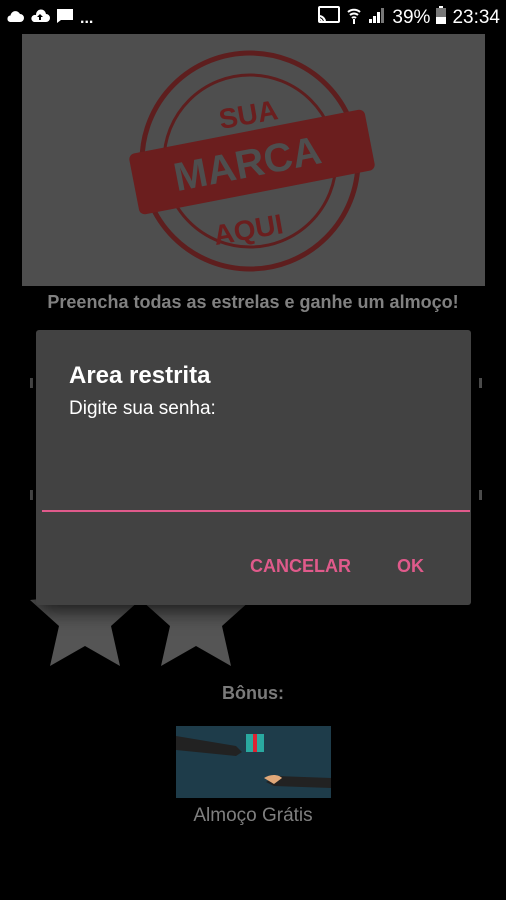 Image resolution: width=506 pixels, height=900 pixels. Describe the element at coordinates (140, 375) in the screenshot. I see `dialog-title: Area restrita` at that location.